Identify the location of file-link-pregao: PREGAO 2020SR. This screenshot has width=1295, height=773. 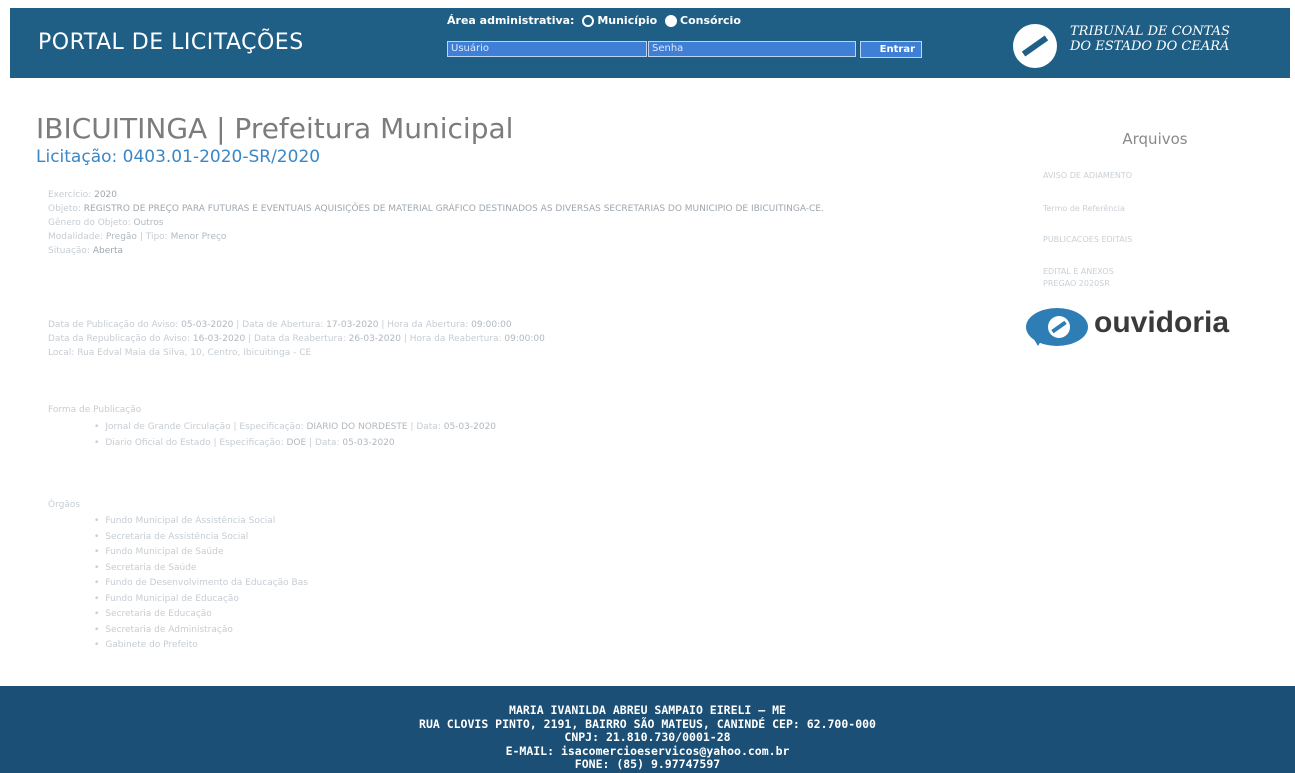
(1153, 284).